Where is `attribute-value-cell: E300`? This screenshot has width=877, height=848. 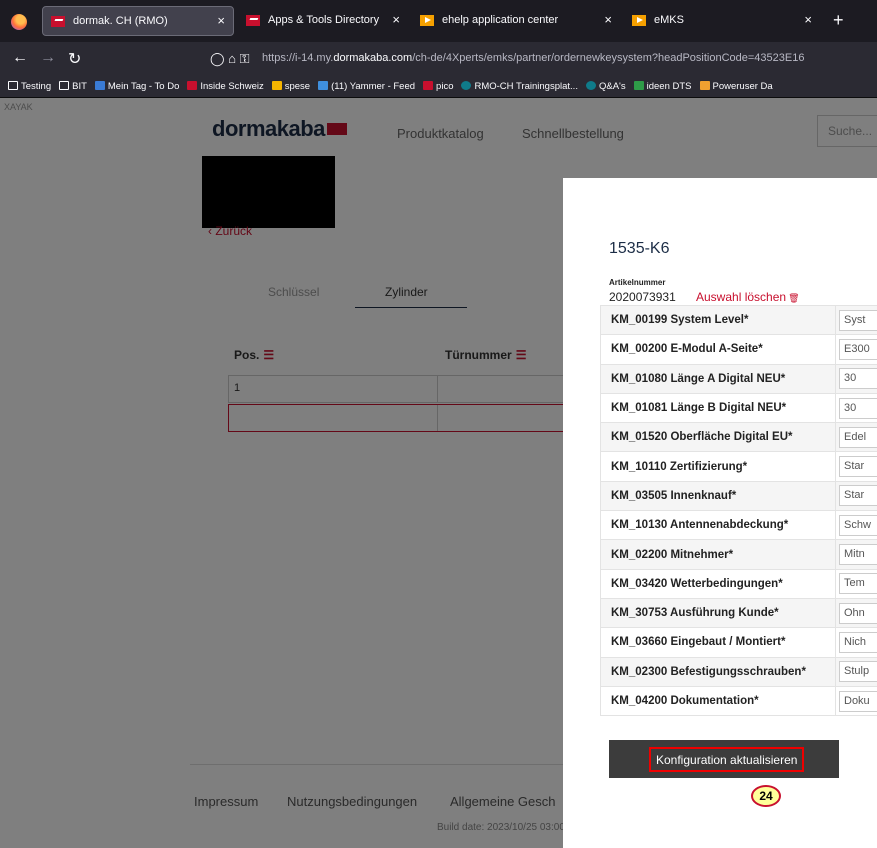 attribute-value-cell: E300 is located at coordinates (856, 349).